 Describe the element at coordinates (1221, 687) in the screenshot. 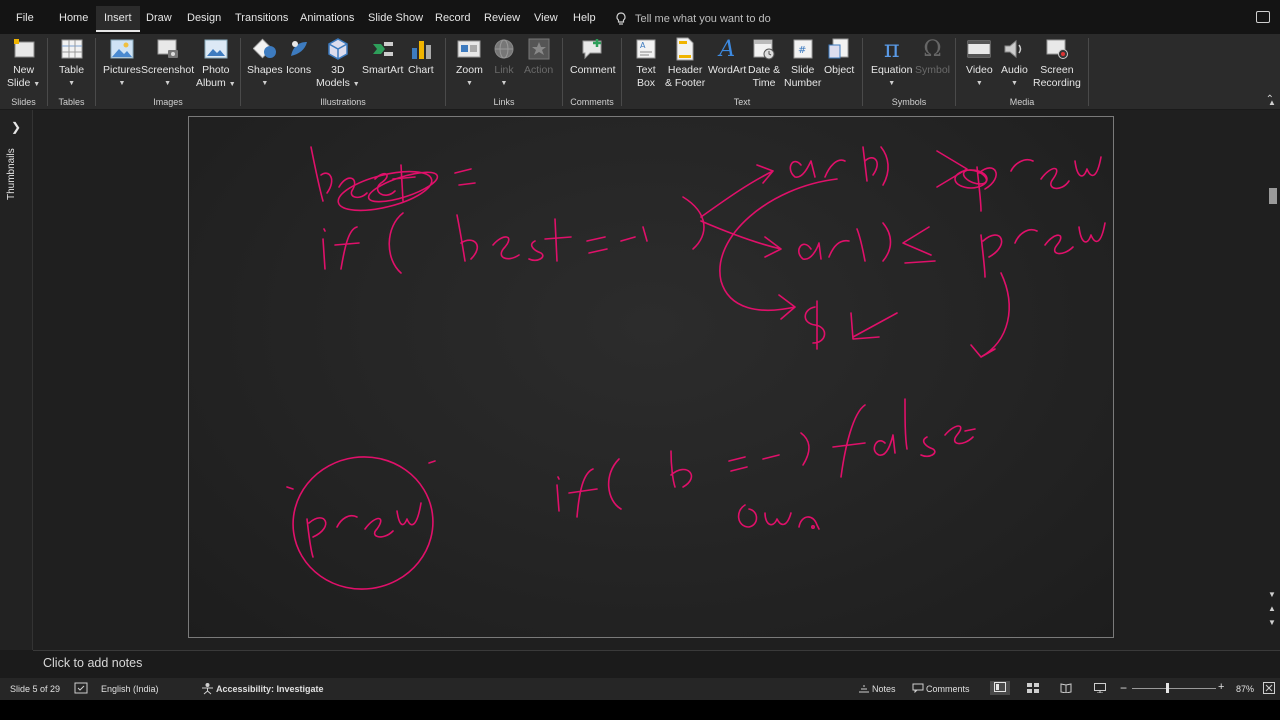

I see `zoom-in-button: +` at that location.